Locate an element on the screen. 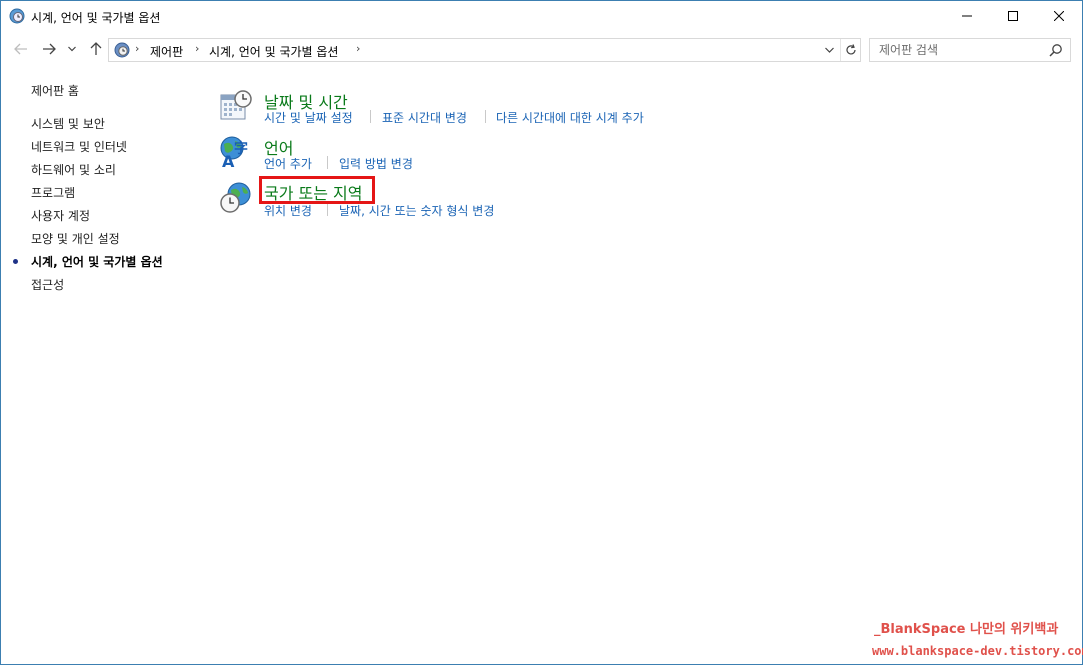 The height and width of the screenshot is (665, 1083). clock-globe-icon is located at coordinates (17, 16).